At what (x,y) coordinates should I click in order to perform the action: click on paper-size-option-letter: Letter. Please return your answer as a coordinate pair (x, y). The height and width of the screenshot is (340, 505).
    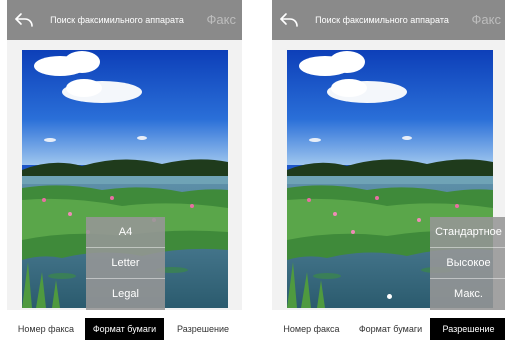
    Looking at the image, I should click on (125, 263).